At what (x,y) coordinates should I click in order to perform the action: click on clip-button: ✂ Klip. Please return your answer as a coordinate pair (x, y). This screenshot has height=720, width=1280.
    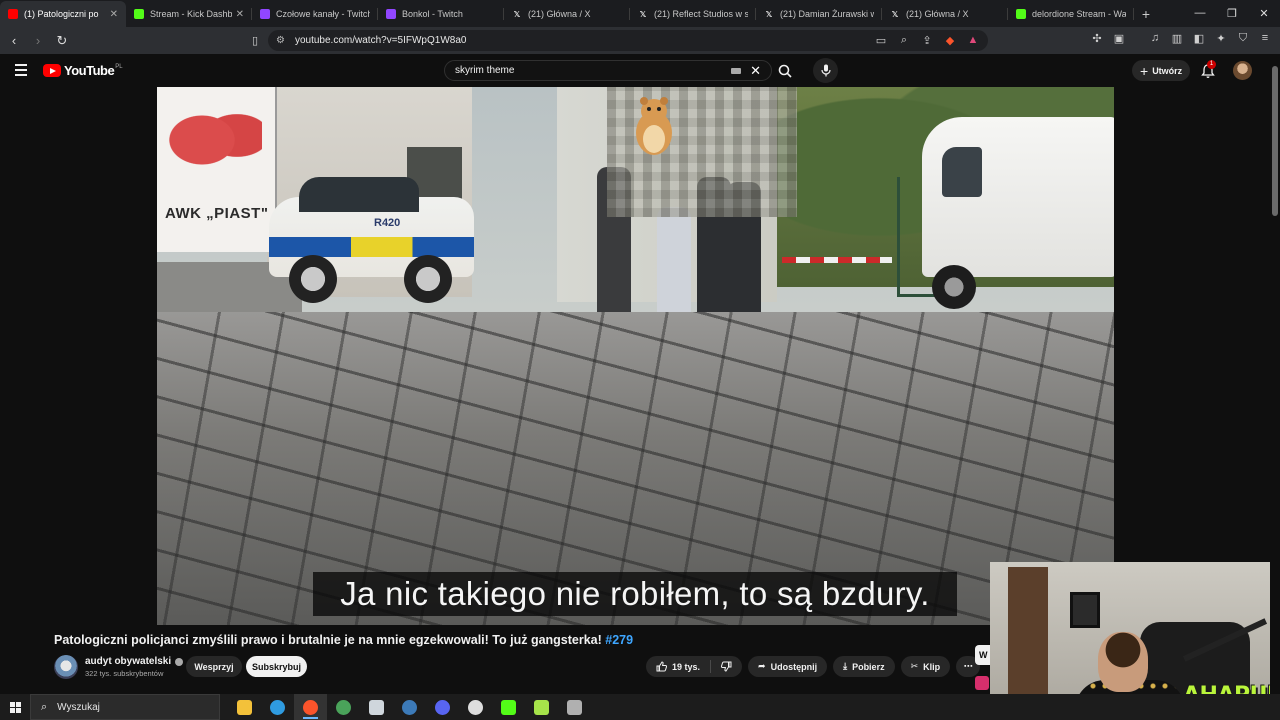
    Looking at the image, I should click on (925, 666).